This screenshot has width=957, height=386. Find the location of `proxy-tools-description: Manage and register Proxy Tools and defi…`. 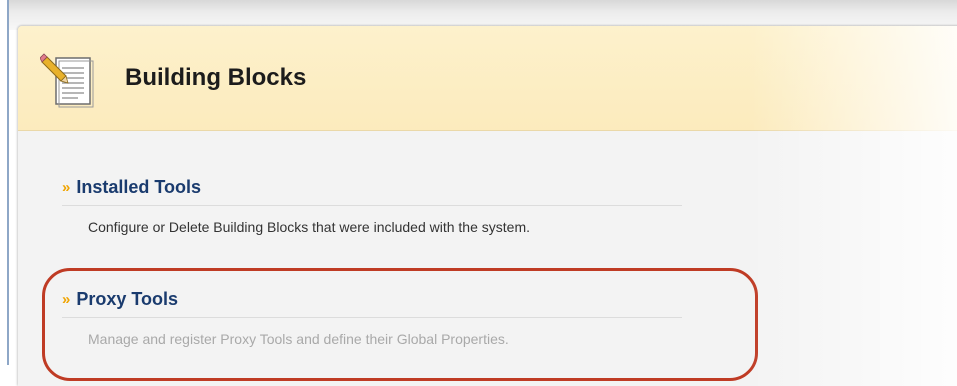

proxy-tools-description: Manage and register Proxy Tools and defi… is located at coordinates (298, 339).